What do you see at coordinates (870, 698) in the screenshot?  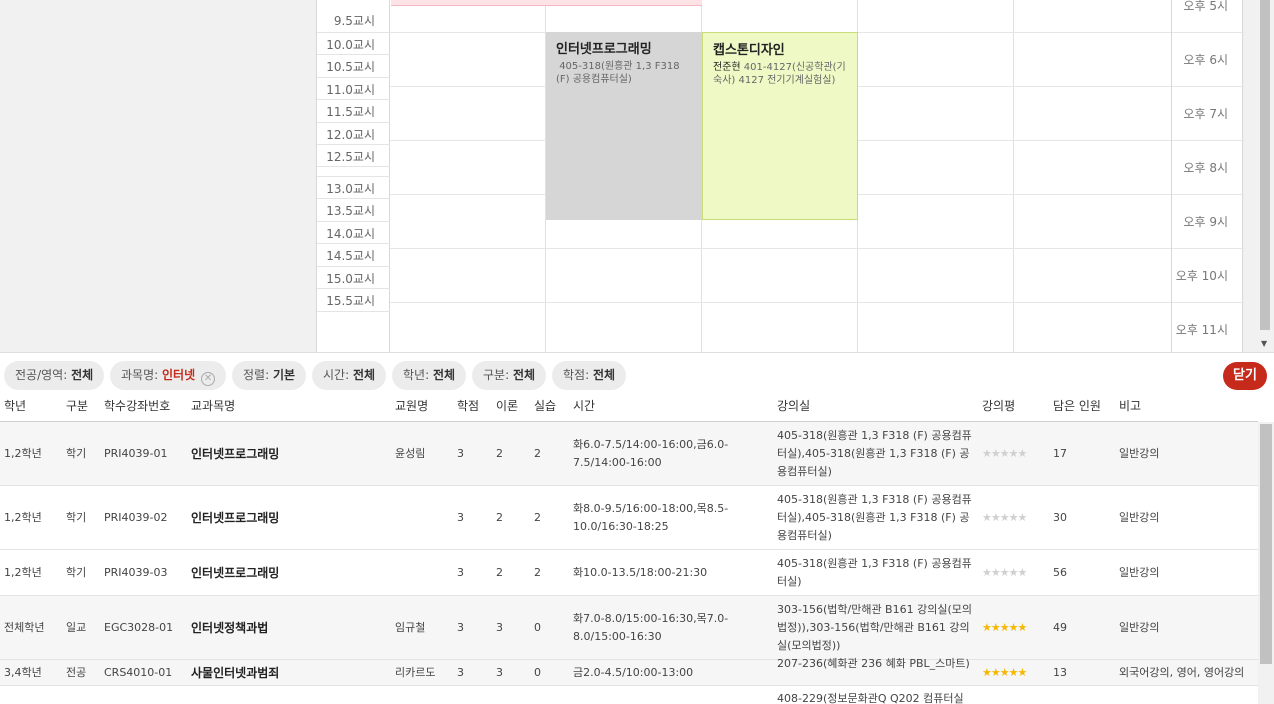 I see `cell-room: 408-229(정보문화관Q Q202 컴퓨터실` at bounding box center [870, 698].